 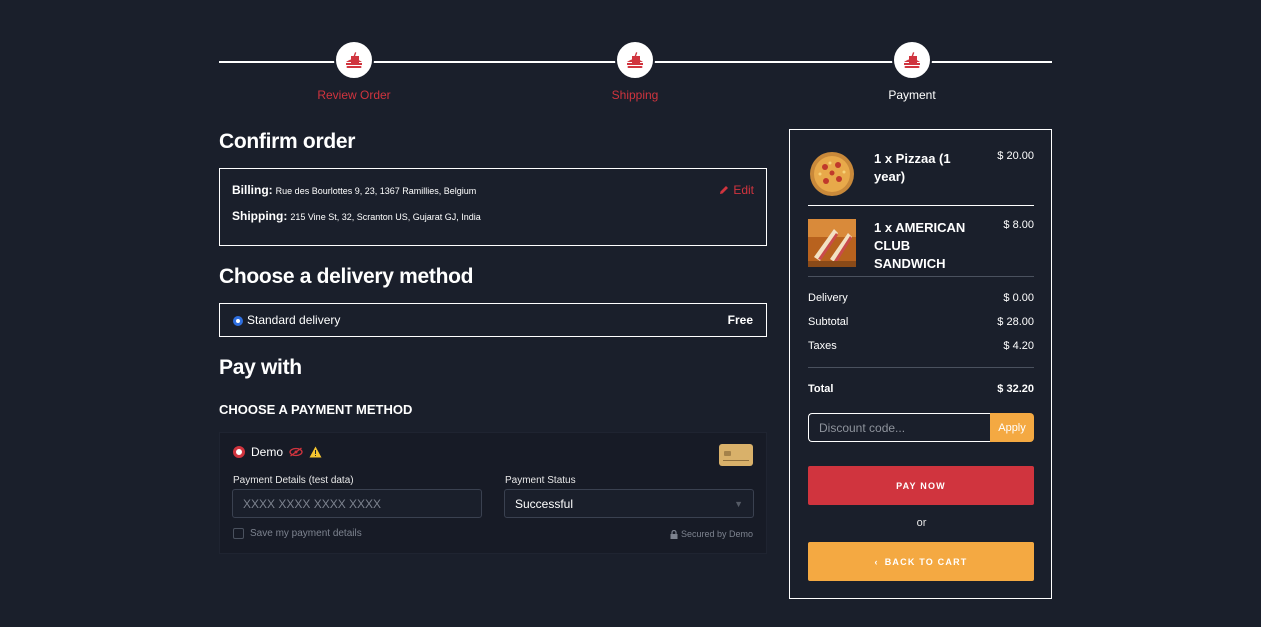 What do you see at coordinates (912, 95) in the screenshot?
I see `step-label: Payment` at bounding box center [912, 95].